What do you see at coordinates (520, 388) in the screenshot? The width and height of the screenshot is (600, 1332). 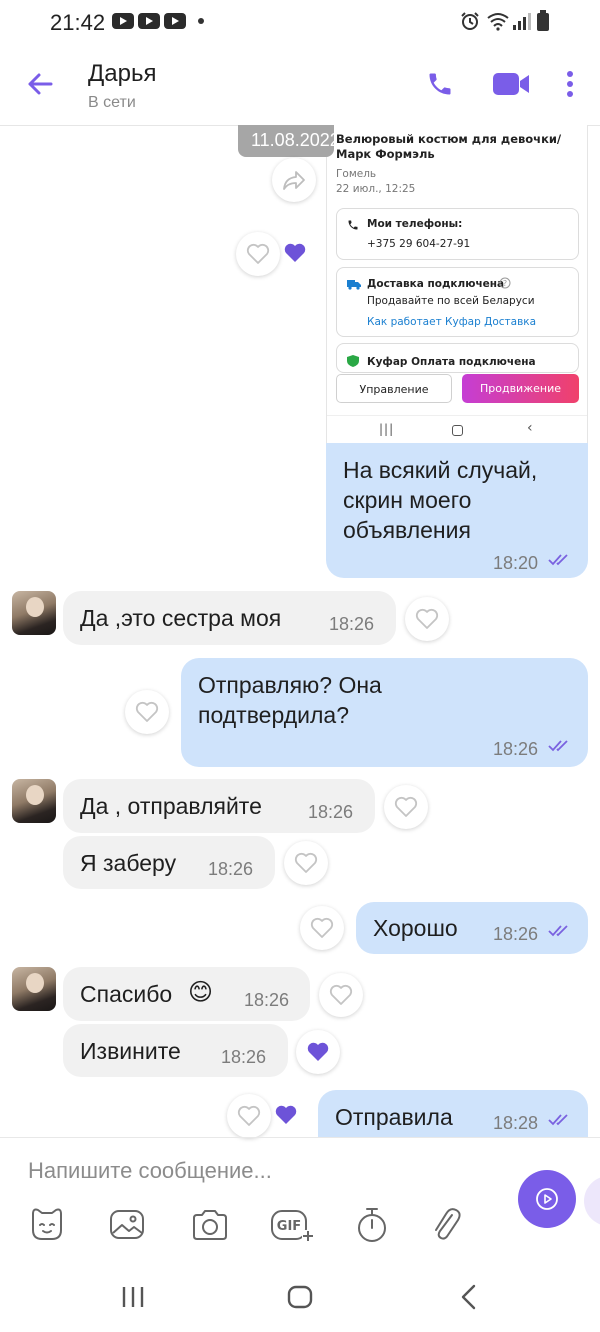 I see `promote-button: Продвижение` at bounding box center [520, 388].